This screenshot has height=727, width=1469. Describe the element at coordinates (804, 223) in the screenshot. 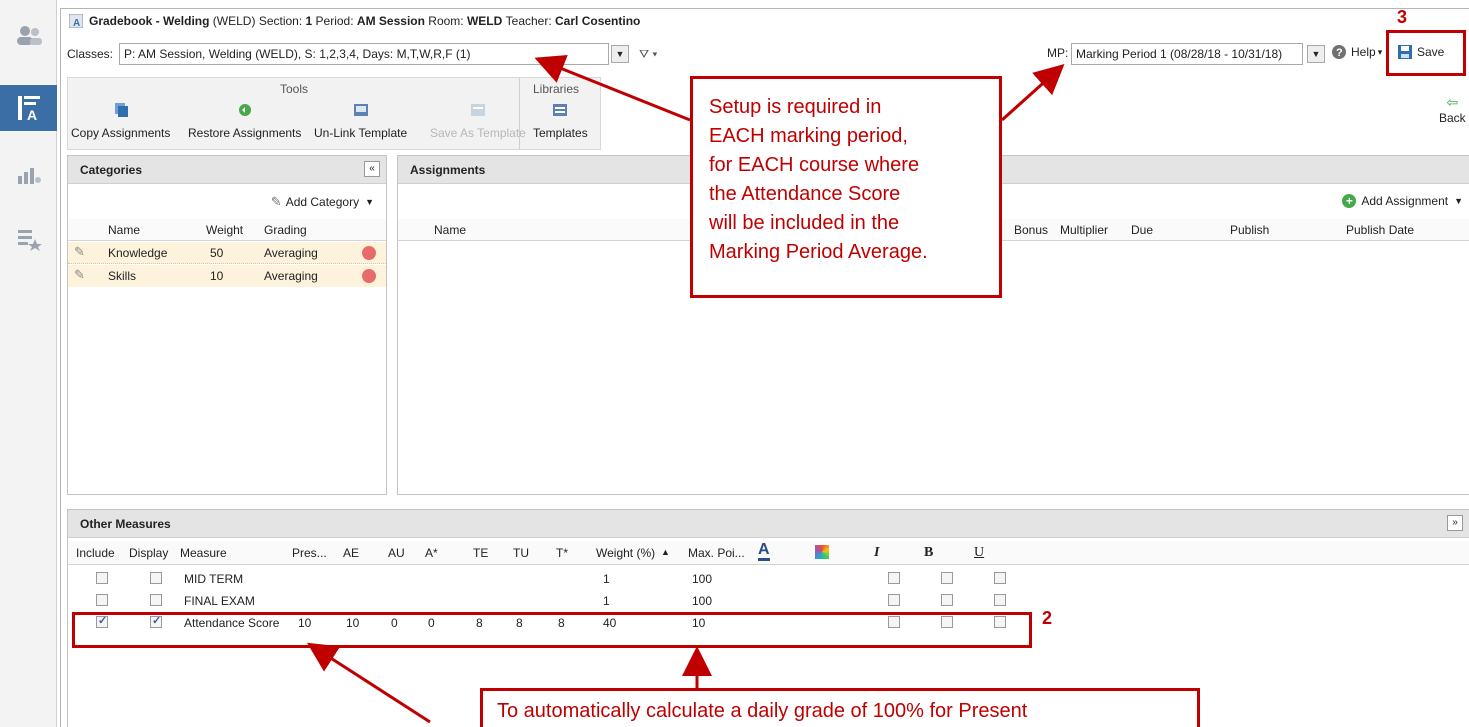

I see `callout-line: will be included in the` at that location.